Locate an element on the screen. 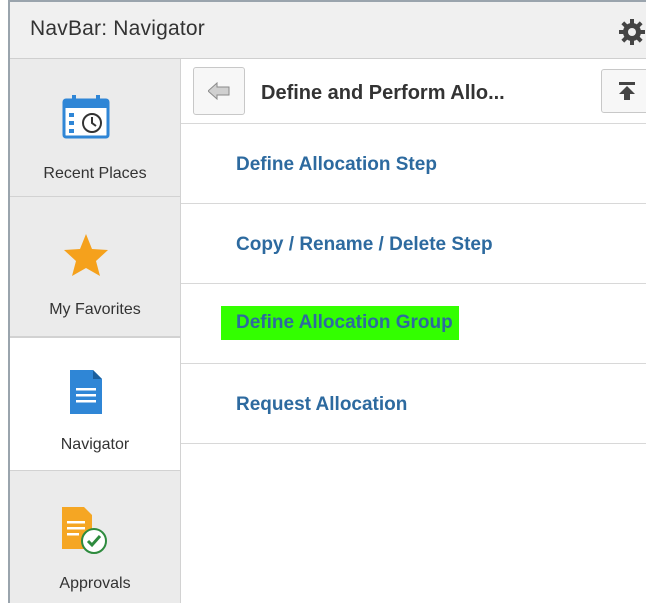 This screenshot has width=646, height=603. arrow-left-icon is located at coordinates (219, 91).